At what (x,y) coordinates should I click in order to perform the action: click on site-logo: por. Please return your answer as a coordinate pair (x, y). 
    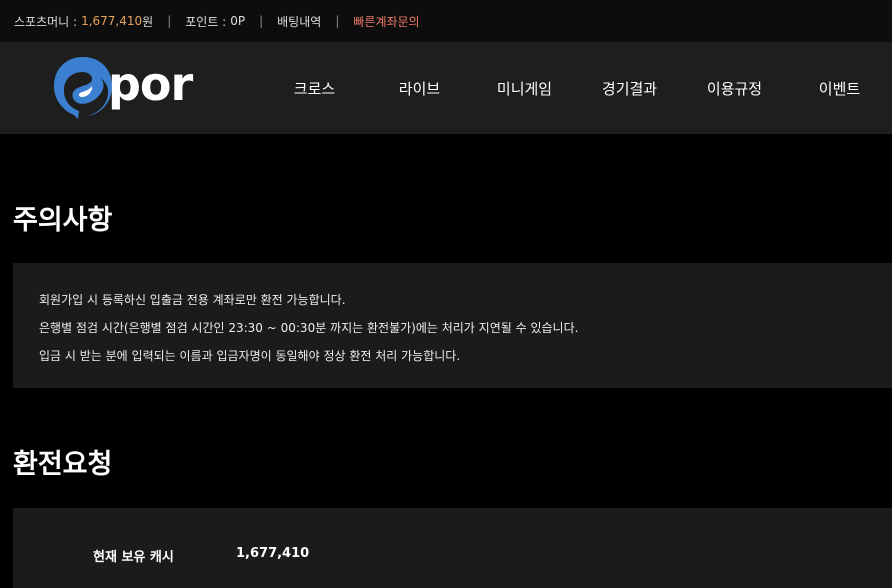
    Looking at the image, I should click on (122, 88).